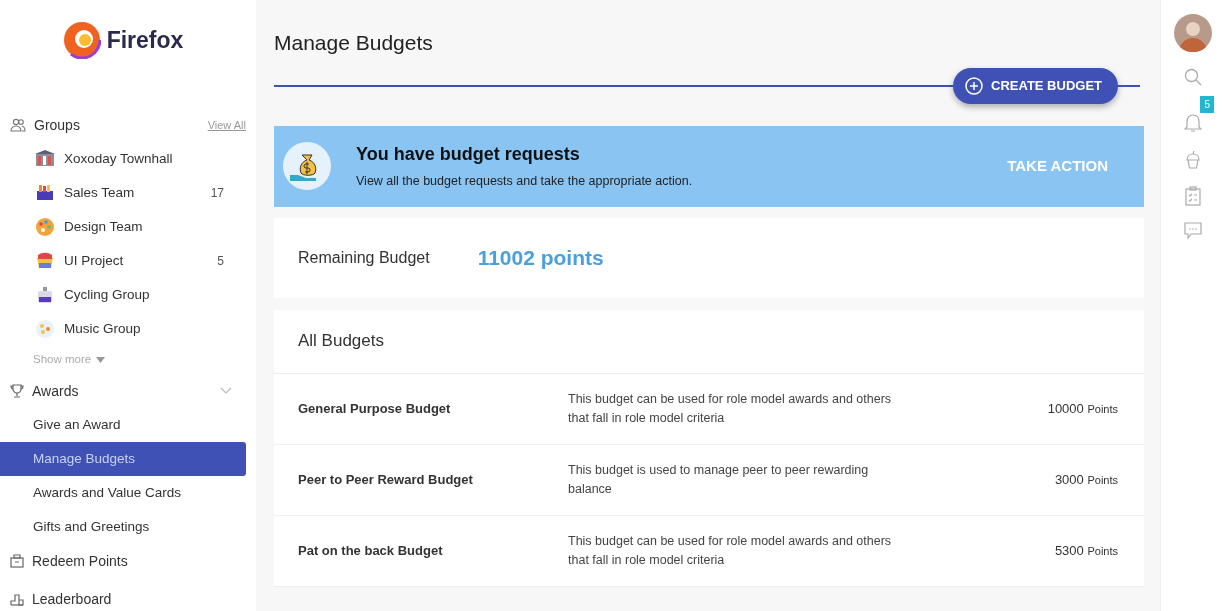  Describe the element at coordinates (123, 527) in the screenshot. I see `nav-link: Gifts and Greetings` at that location.